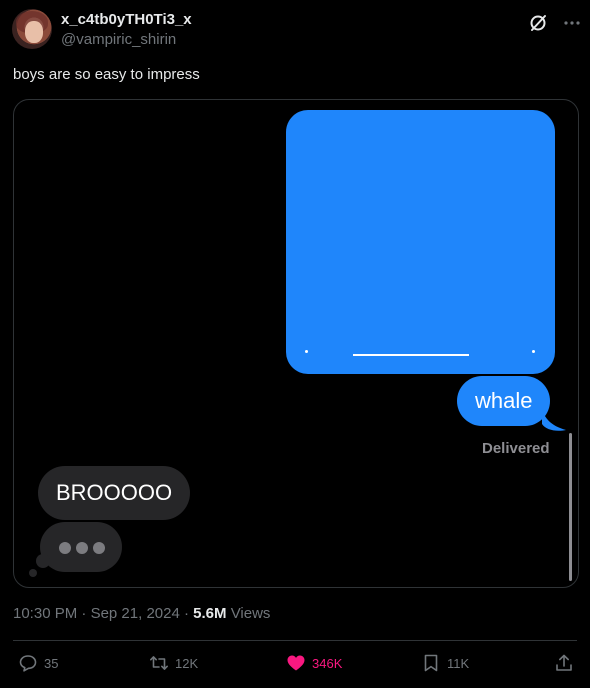  I want to click on typing-indicator, so click(81, 547).